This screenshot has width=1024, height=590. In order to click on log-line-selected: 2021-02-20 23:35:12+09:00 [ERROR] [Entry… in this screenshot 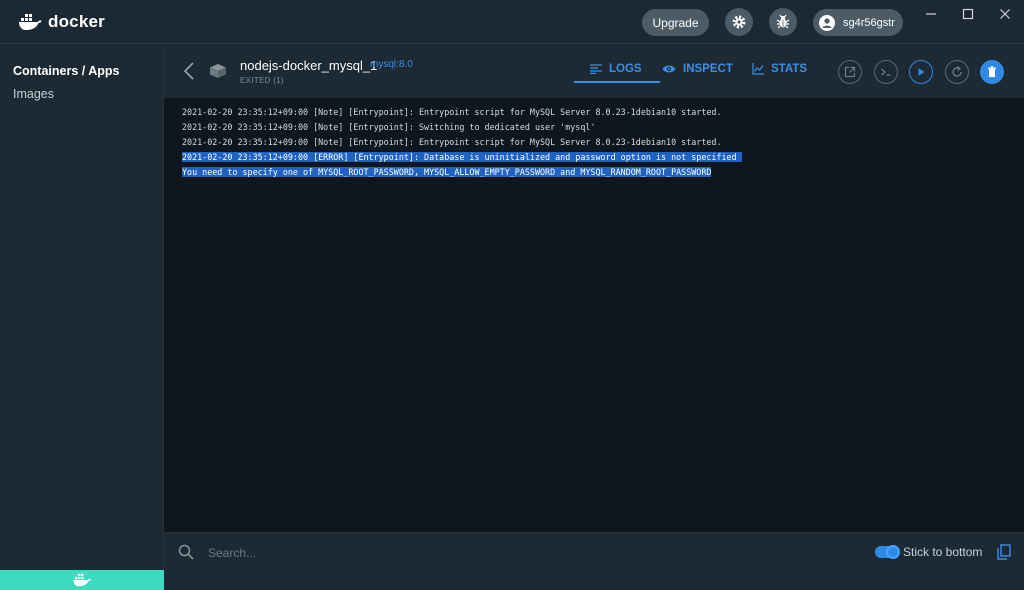, I will do `click(603, 157)`.